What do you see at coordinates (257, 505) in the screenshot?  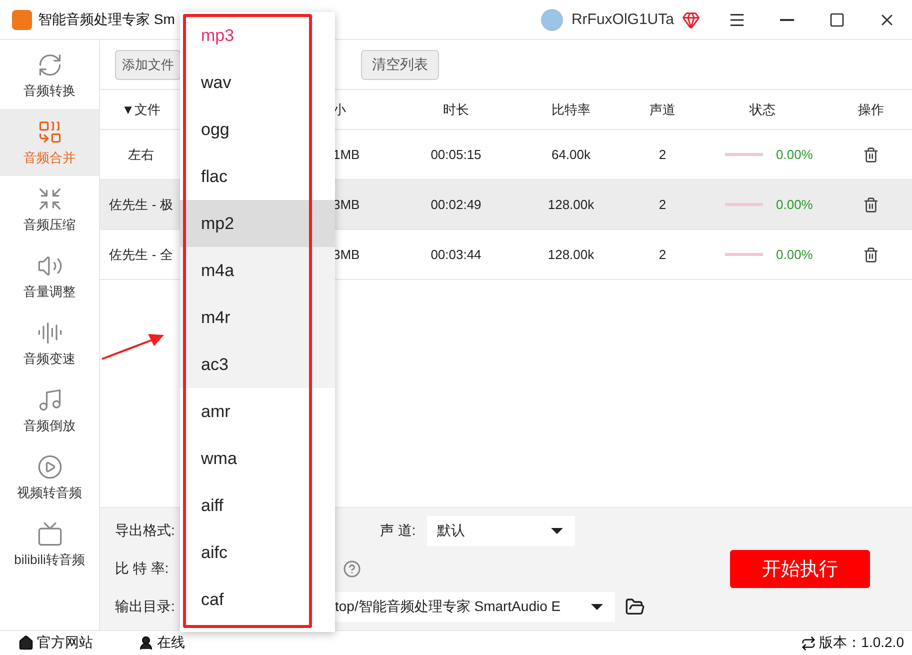 I see `dropdown-option: aiff` at bounding box center [257, 505].